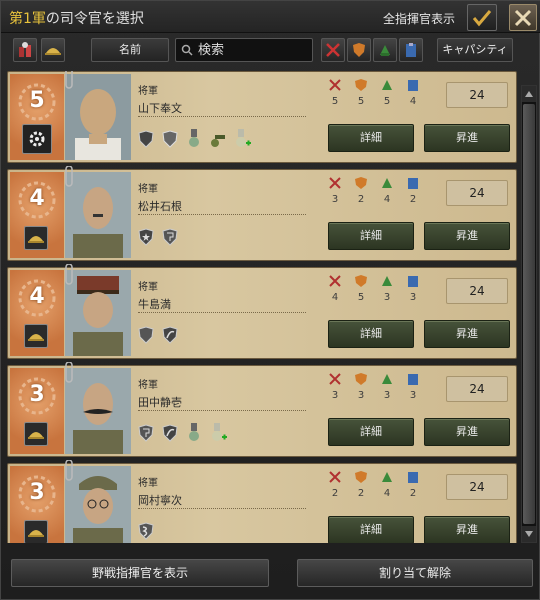  Describe the element at coordinates (374, 95) in the screenshot. I see `stat-block: 5 5 5 4` at that location.